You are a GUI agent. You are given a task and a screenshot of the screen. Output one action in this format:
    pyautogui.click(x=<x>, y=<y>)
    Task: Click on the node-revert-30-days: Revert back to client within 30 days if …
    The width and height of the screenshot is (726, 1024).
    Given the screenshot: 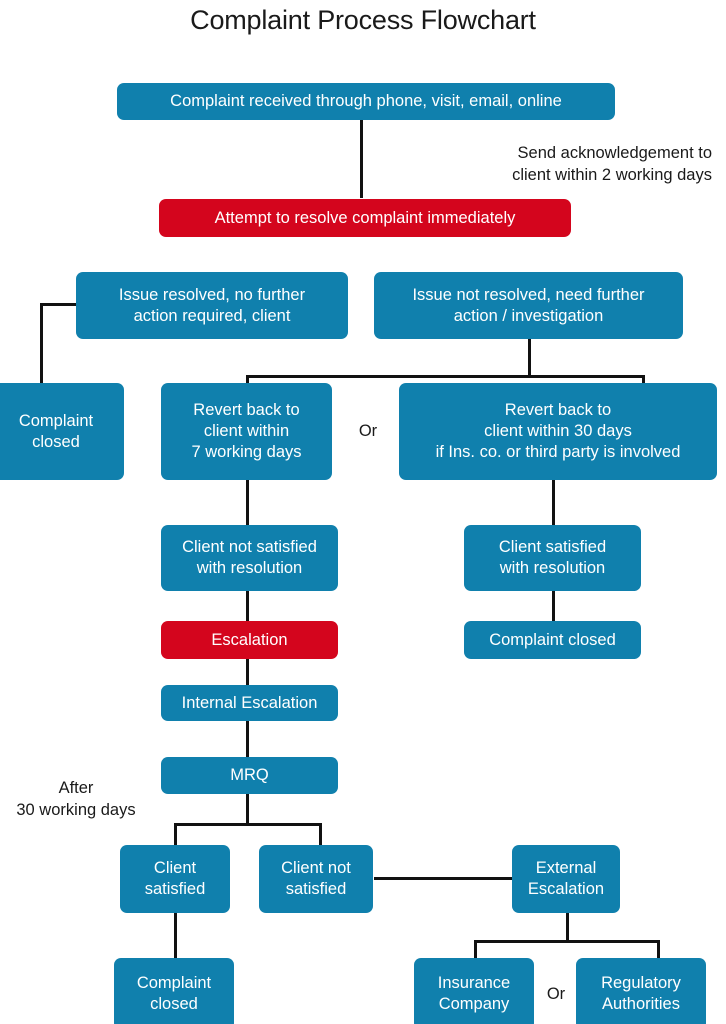 What is the action you would take?
    pyautogui.click(x=558, y=431)
    